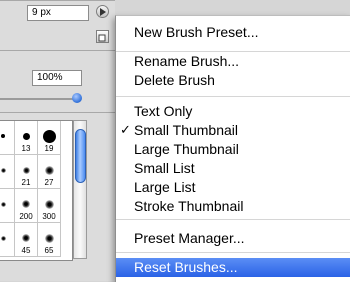  Describe the element at coordinates (26, 148) in the screenshot. I see `brush-size-label: 13` at that location.